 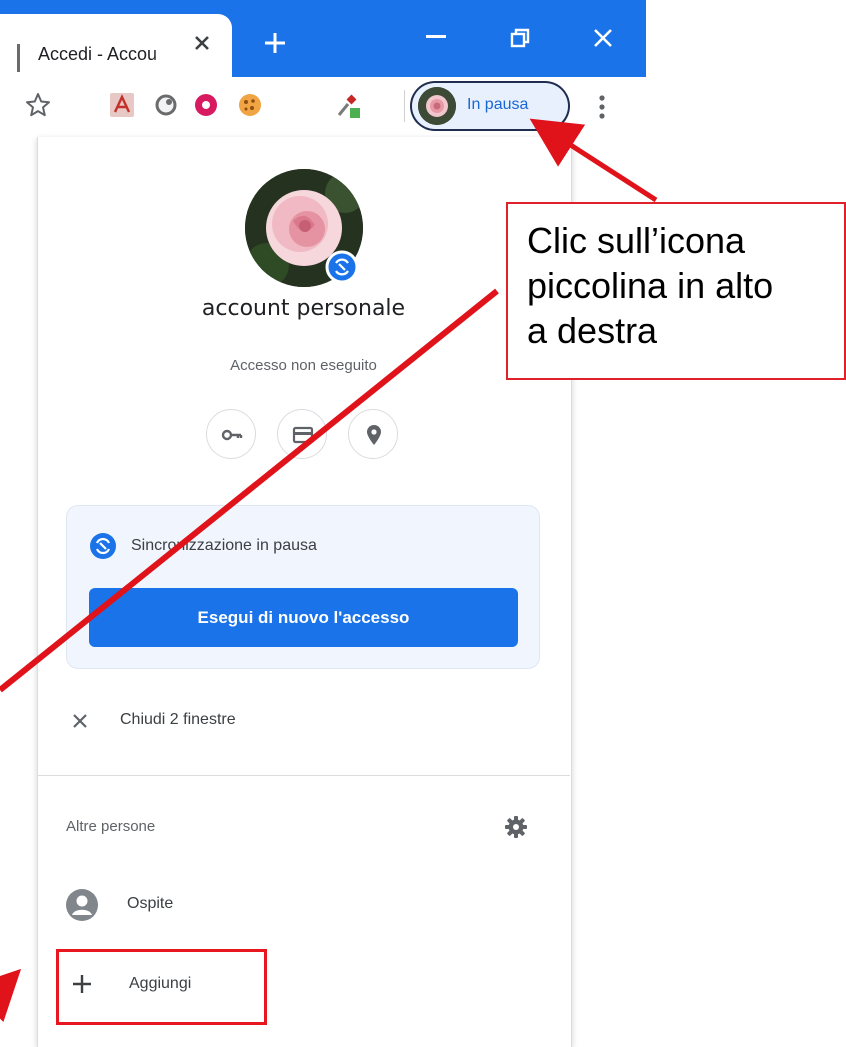 I want to click on tab-close-icon, so click(x=202, y=43).